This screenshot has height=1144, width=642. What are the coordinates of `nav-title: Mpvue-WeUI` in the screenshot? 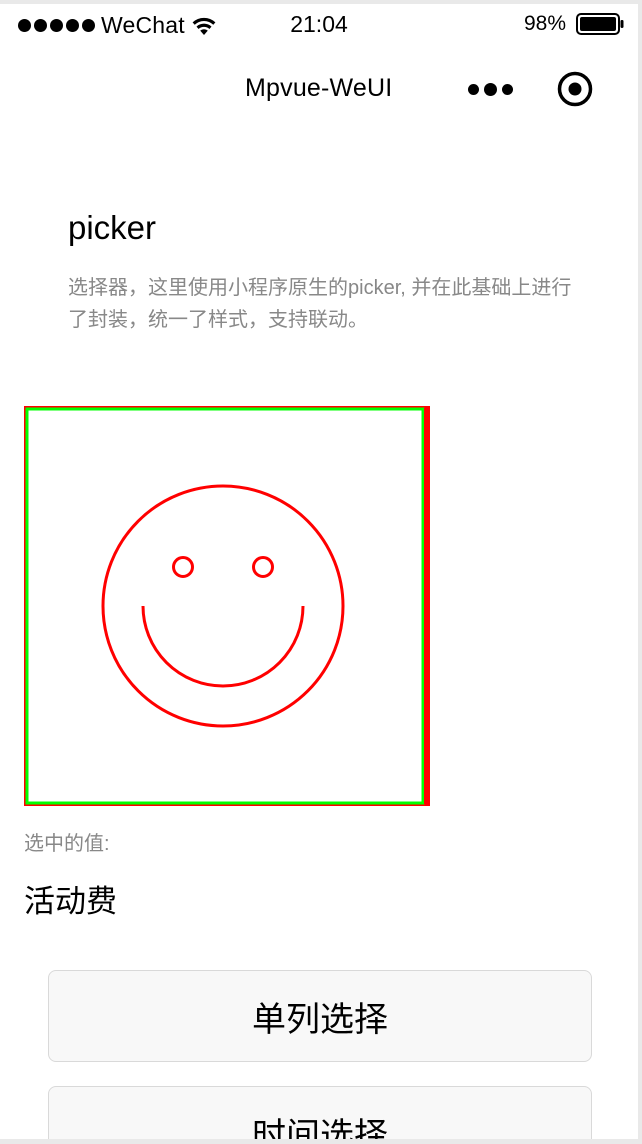 It's located at (319, 88).